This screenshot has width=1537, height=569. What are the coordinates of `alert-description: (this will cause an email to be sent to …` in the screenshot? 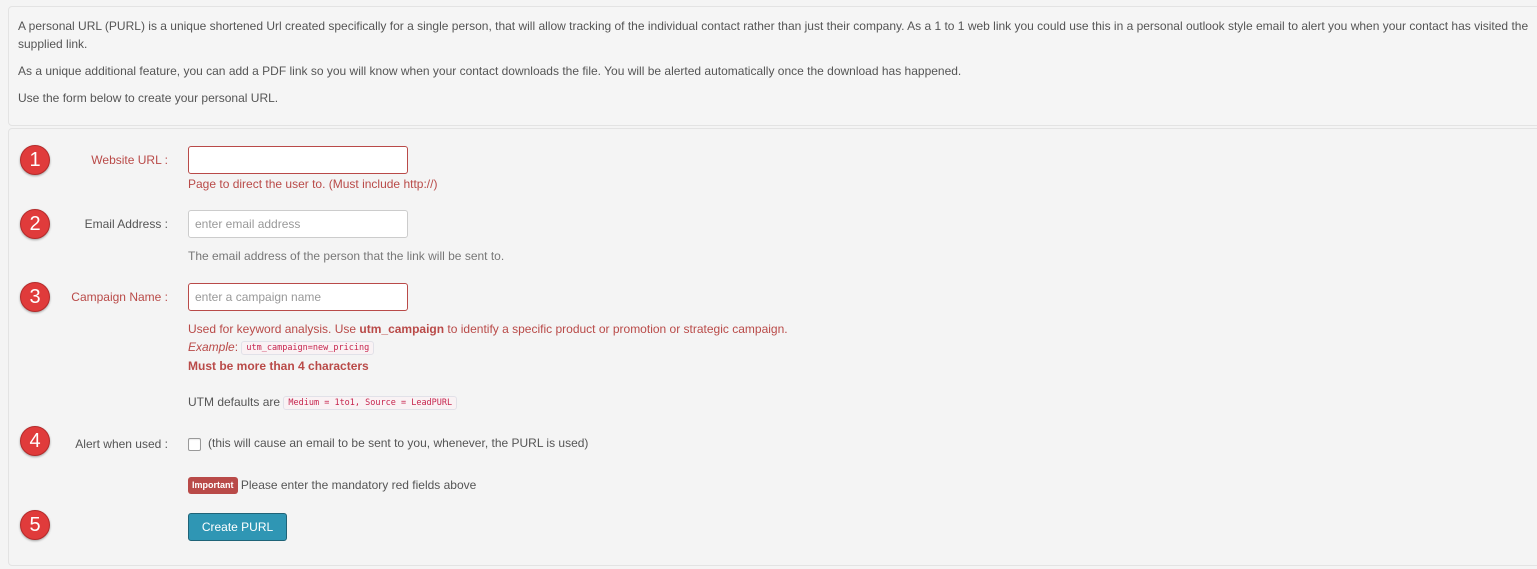 It's located at (398, 443).